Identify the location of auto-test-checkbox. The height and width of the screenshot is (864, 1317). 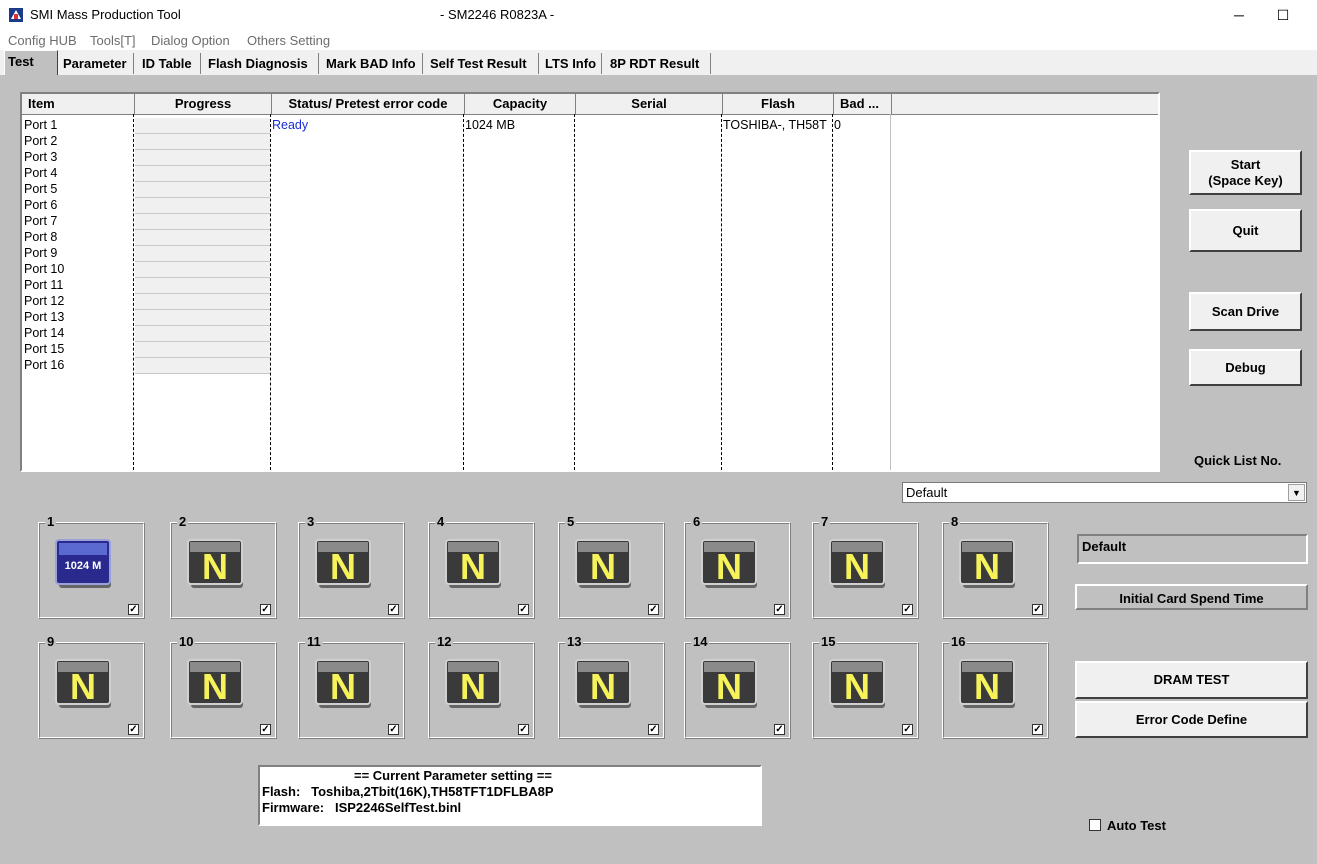
(1095, 825).